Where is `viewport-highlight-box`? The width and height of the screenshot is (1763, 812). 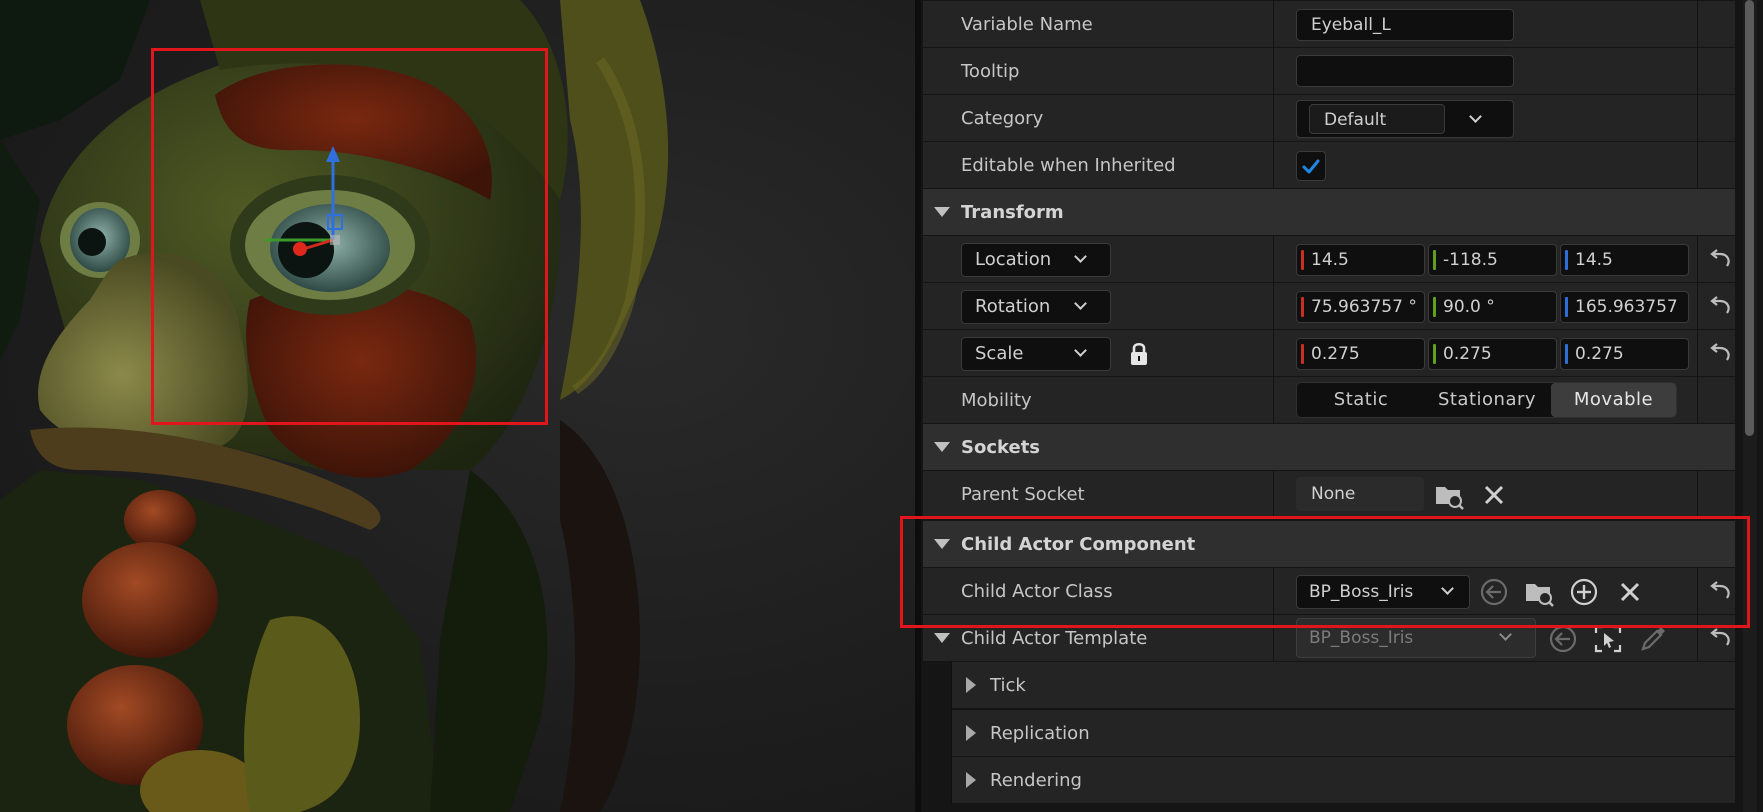
viewport-highlight-box is located at coordinates (349, 236).